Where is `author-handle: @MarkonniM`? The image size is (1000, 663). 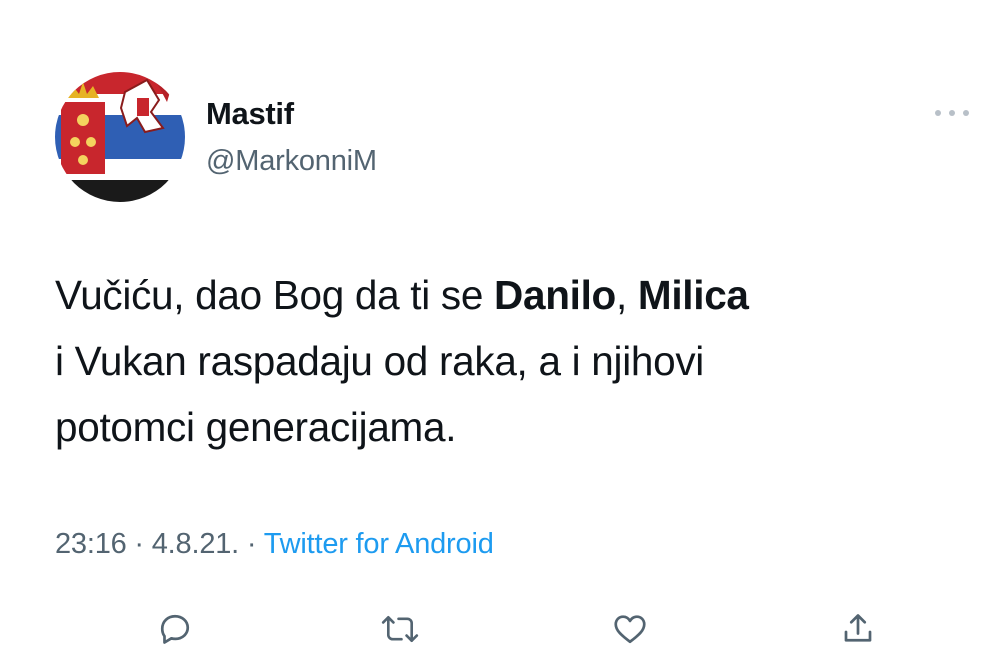
author-handle: @MarkonniM is located at coordinates (291, 161).